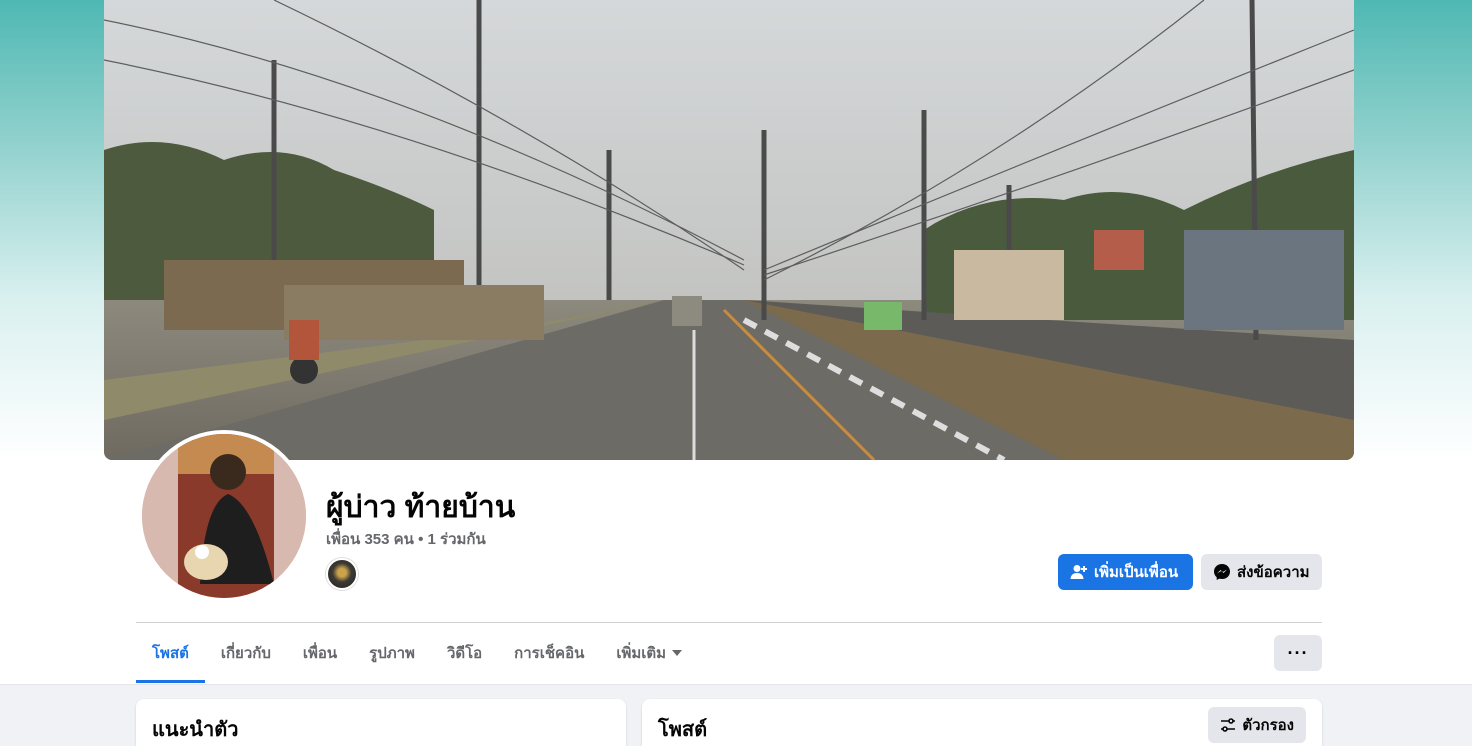  I want to click on profile-name: ผู้บ่าว ท้ายบ้าน, so click(421, 507).